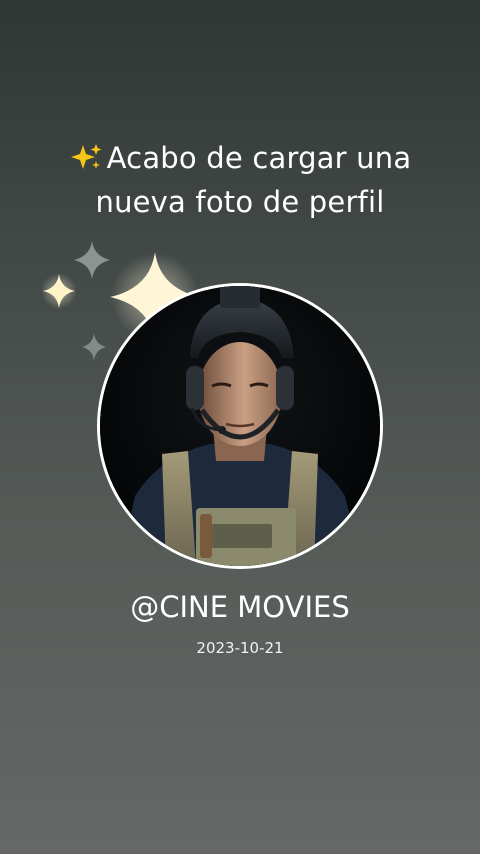 The height and width of the screenshot is (854, 480). I want to click on sparkles-icon, so click(86, 156).